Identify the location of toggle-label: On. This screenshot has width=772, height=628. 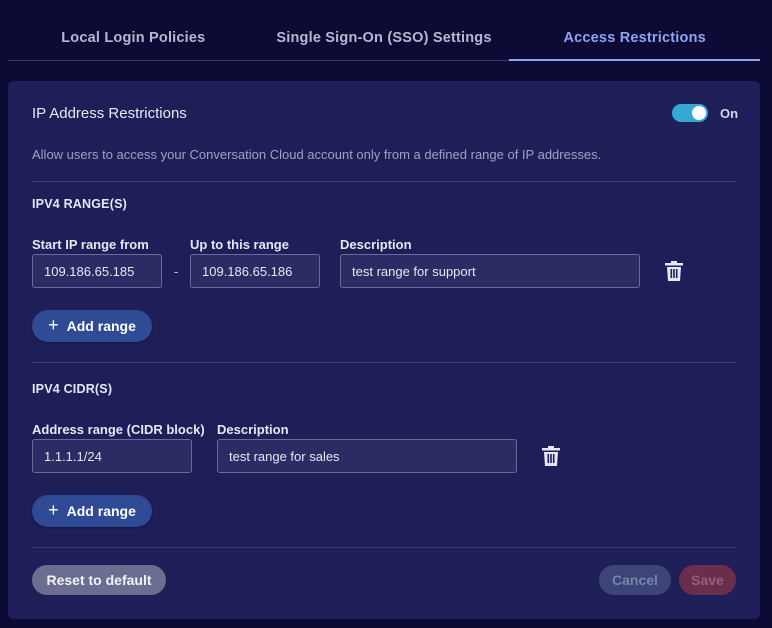
(729, 113).